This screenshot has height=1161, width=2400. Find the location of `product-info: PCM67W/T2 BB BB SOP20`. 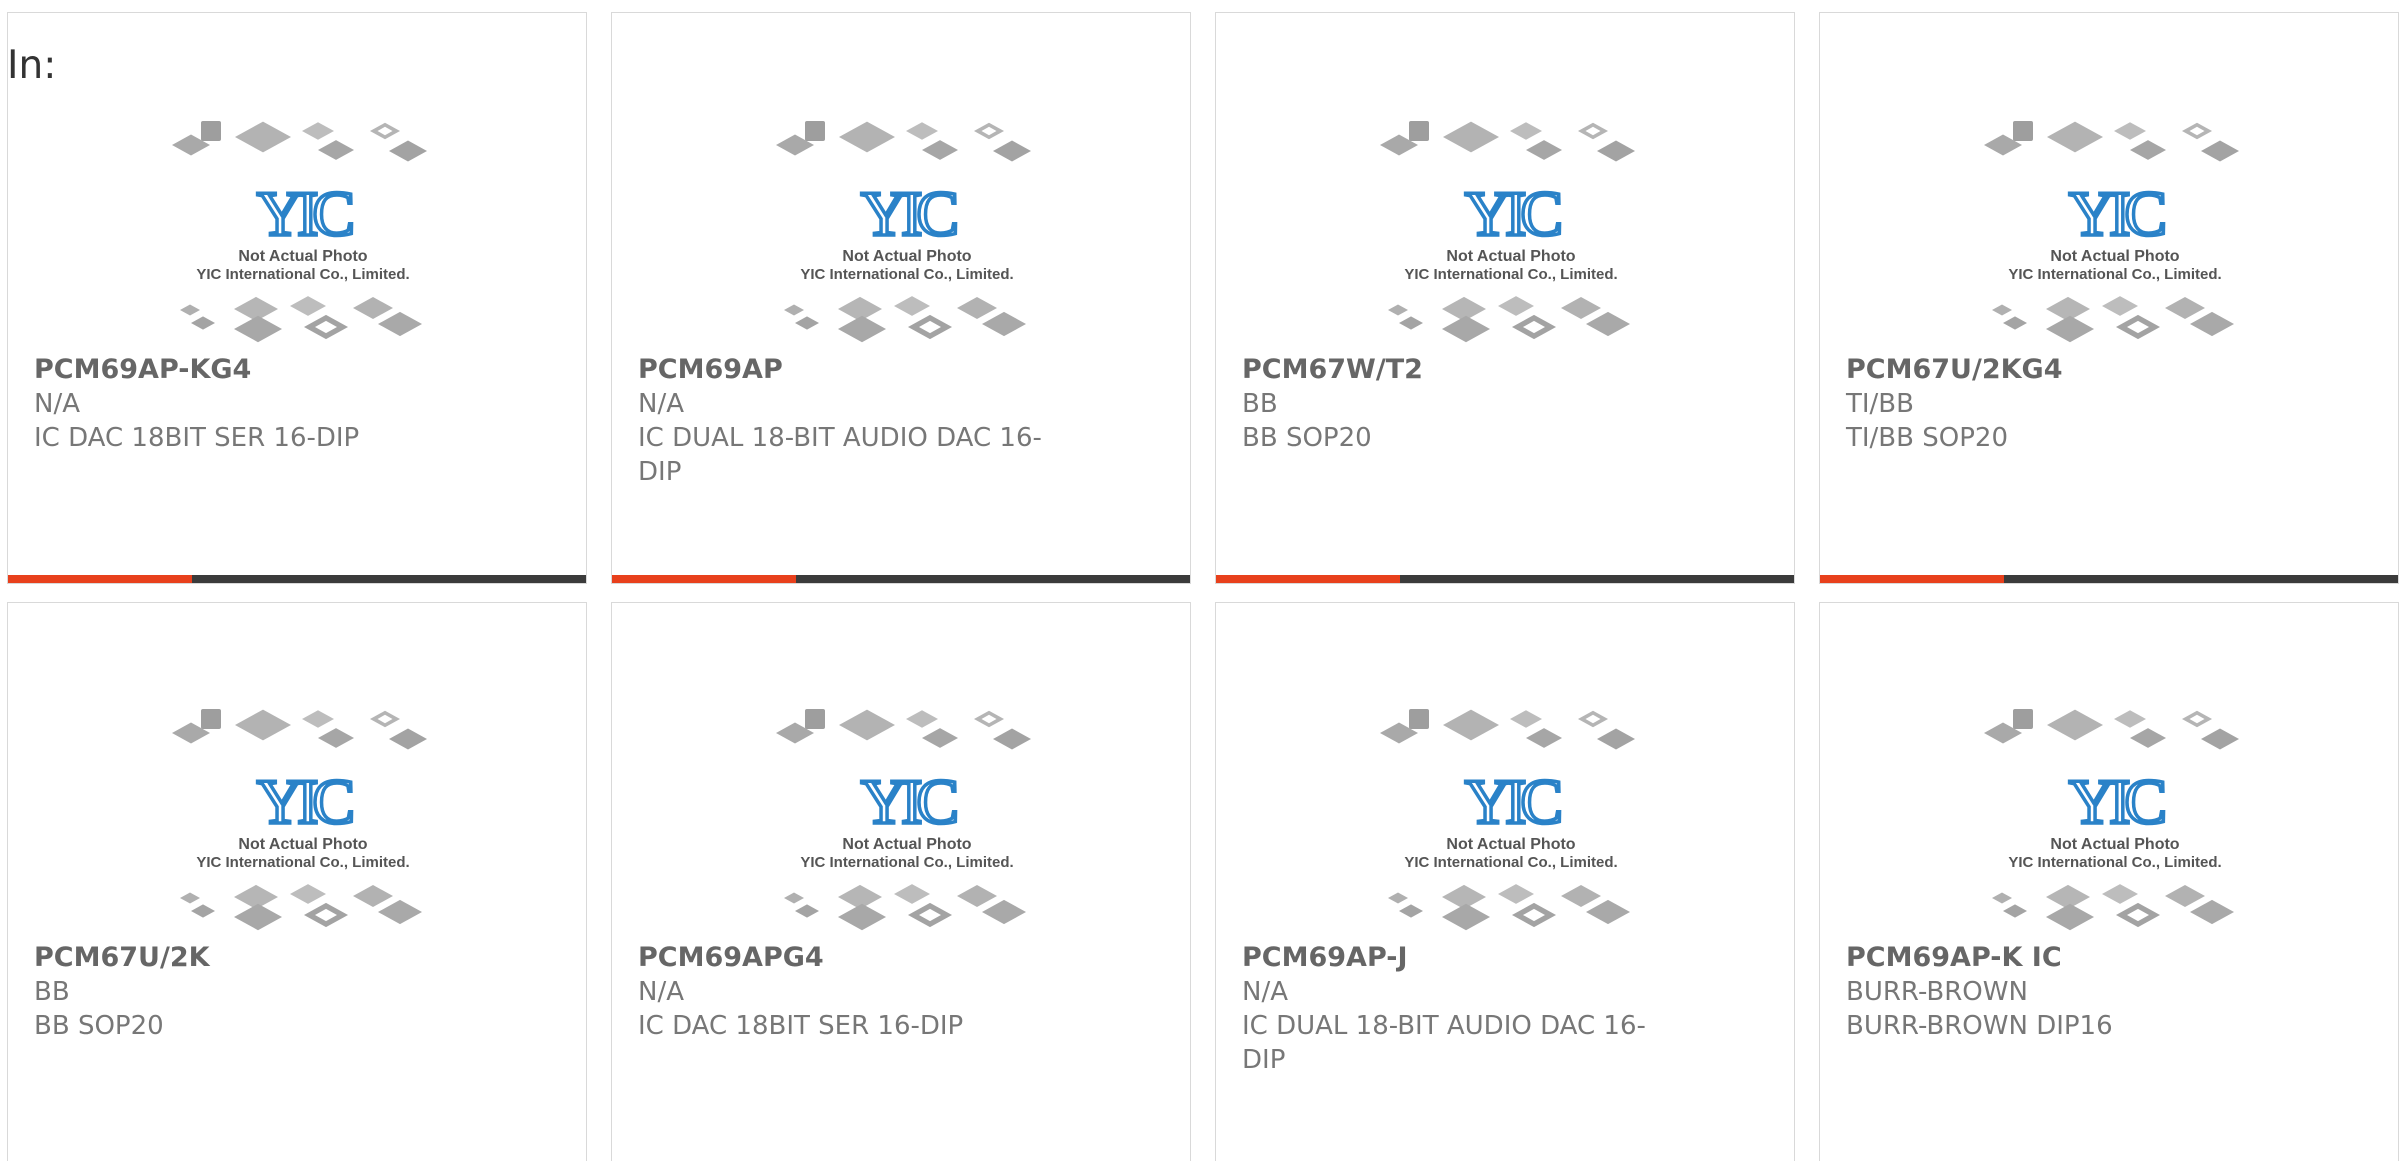

product-info: PCM67W/T2 BB BB SOP20 is located at coordinates (1457, 404).